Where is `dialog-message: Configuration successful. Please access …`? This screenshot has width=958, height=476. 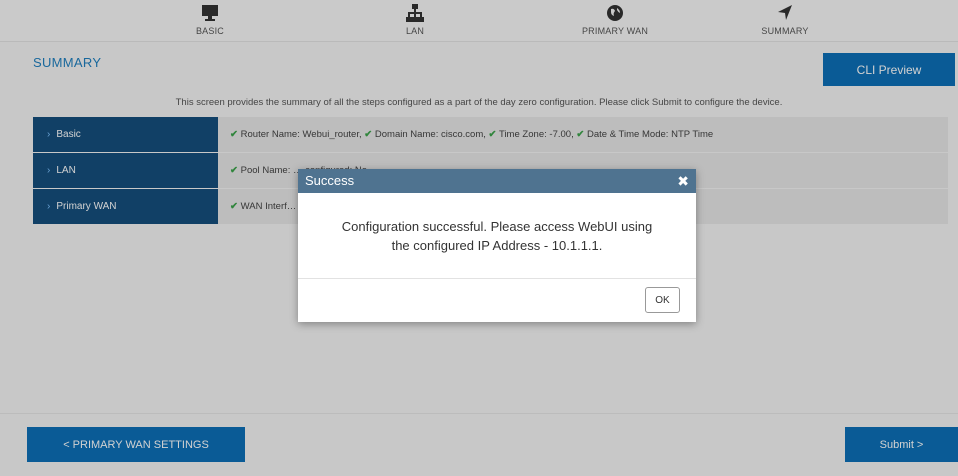 dialog-message: Configuration successful. Please access … is located at coordinates (497, 236).